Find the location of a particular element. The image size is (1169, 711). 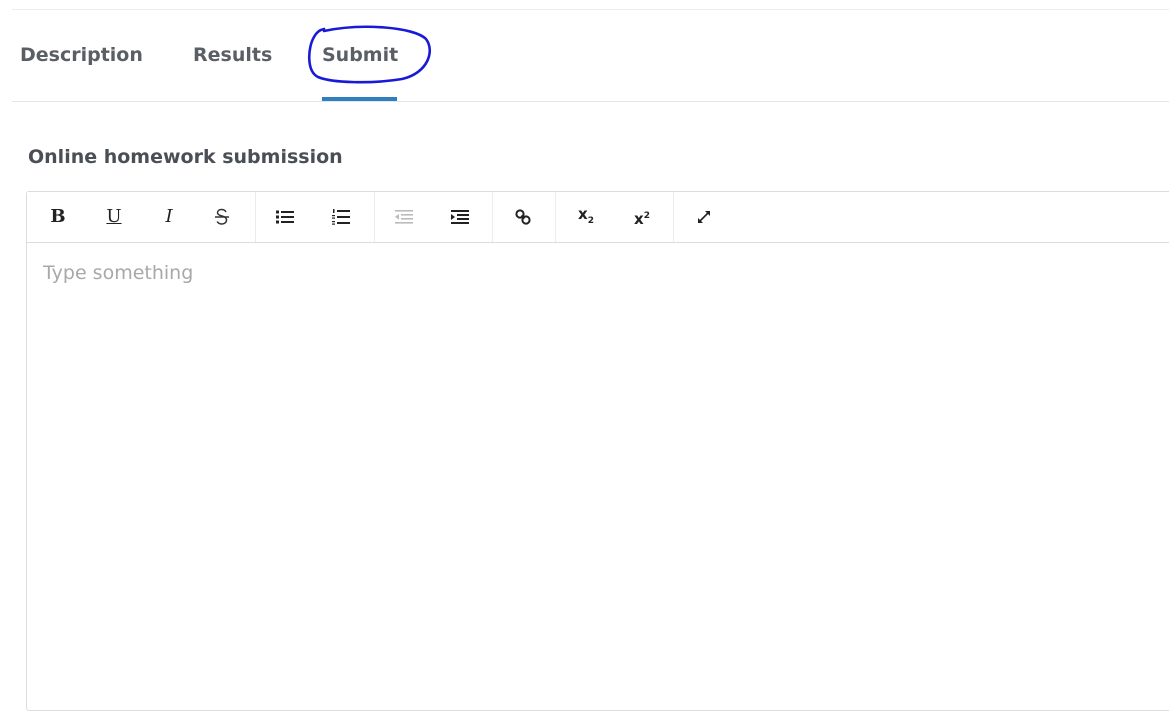

underline-button: U is located at coordinates (114, 217).